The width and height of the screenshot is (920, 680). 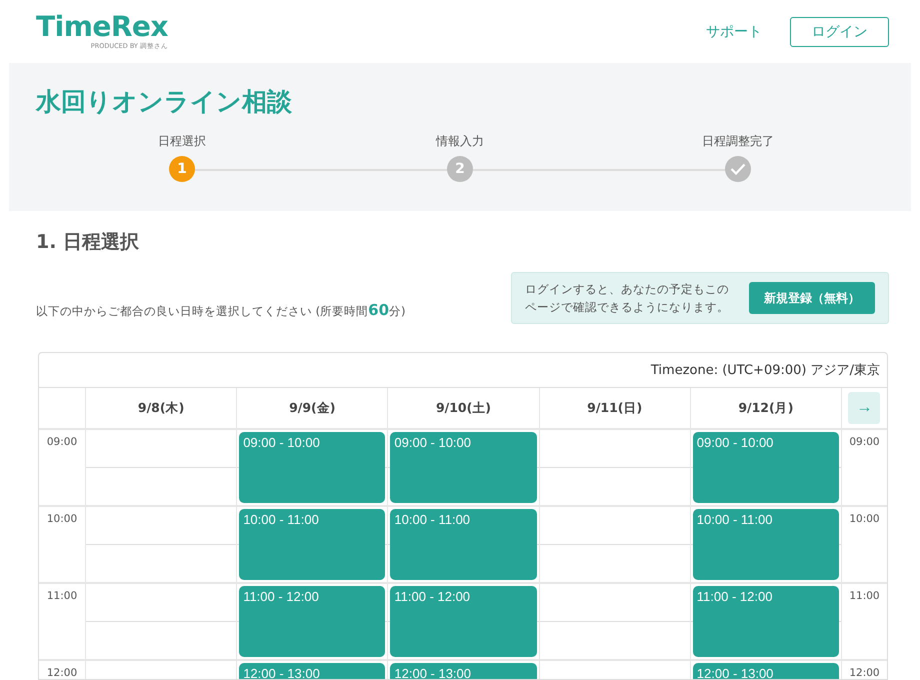 What do you see at coordinates (734, 31) in the screenshot?
I see `support-link: サポート` at bounding box center [734, 31].